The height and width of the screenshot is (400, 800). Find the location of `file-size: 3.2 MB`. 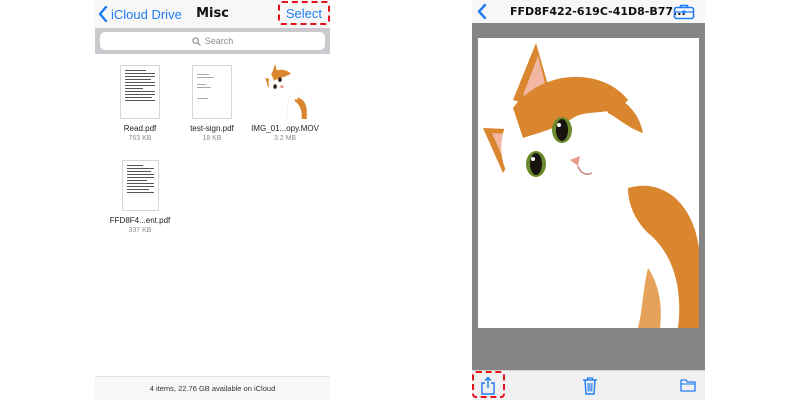

file-size: 3.2 MB is located at coordinates (285, 138).